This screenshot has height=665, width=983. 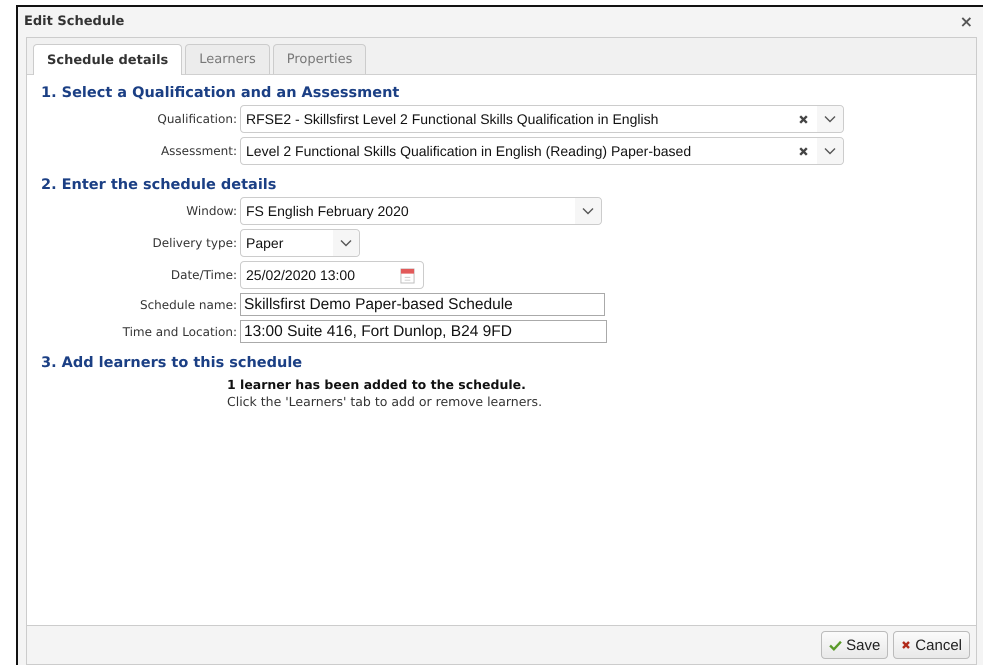 What do you see at coordinates (422, 304) in the screenshot?
I see `text-input: Skillsfirst Demo Paper-based Schedule` at bounding box center [422, 304].